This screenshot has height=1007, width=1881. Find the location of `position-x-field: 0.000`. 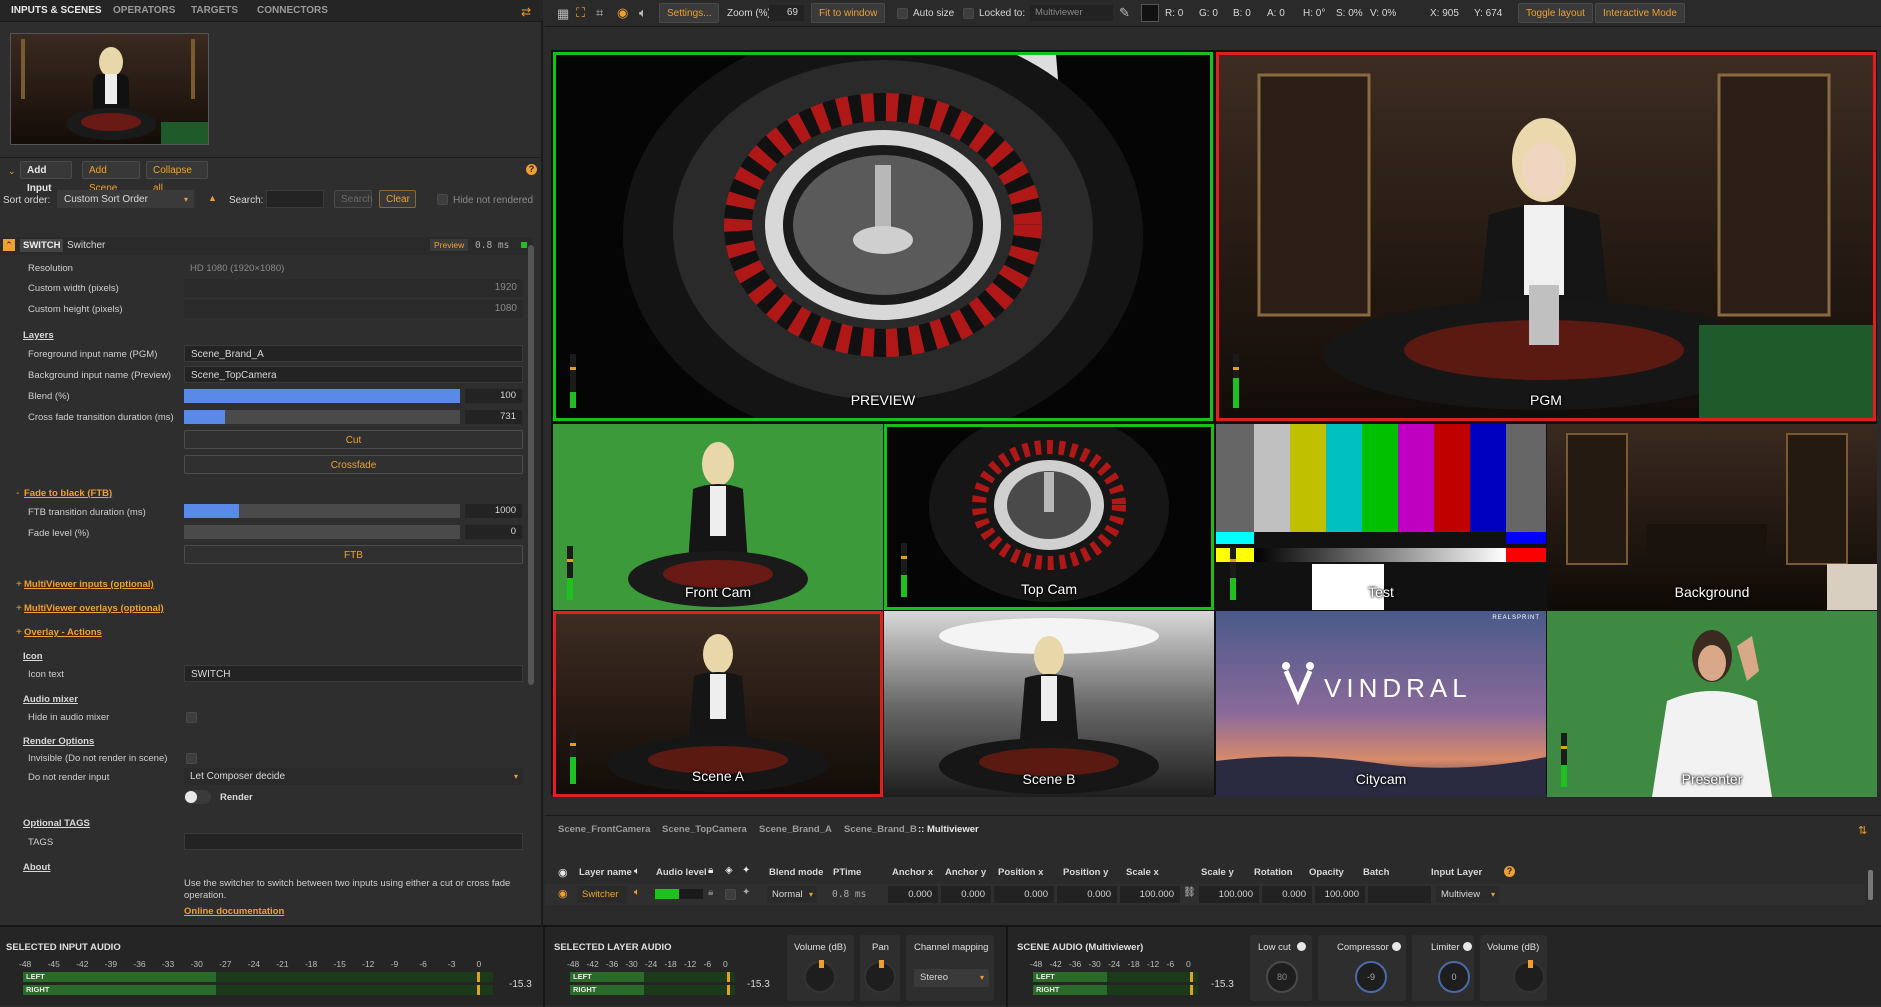

position-x-field: 0.000 is located at coordinates (1024, 894).